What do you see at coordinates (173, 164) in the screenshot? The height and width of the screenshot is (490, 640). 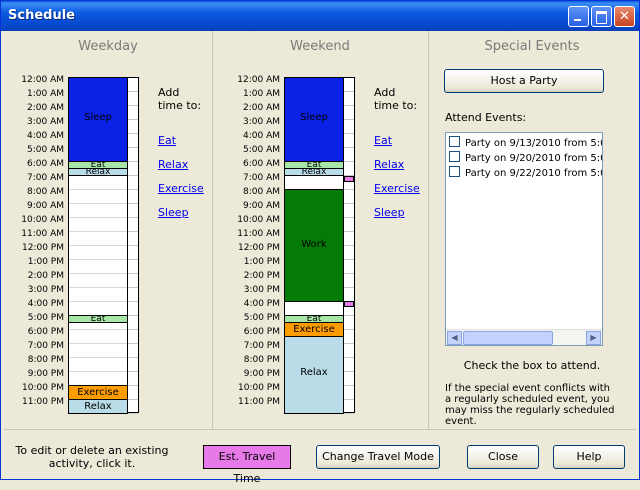 I see `weekday-add-relax-link: Relax` at bounding box center [173, 164].